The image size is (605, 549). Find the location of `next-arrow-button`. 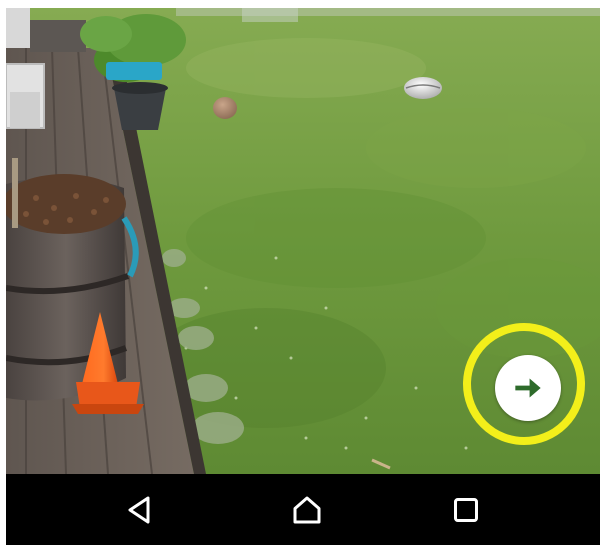

next-arrow-button is located at coordinates (528, 388).